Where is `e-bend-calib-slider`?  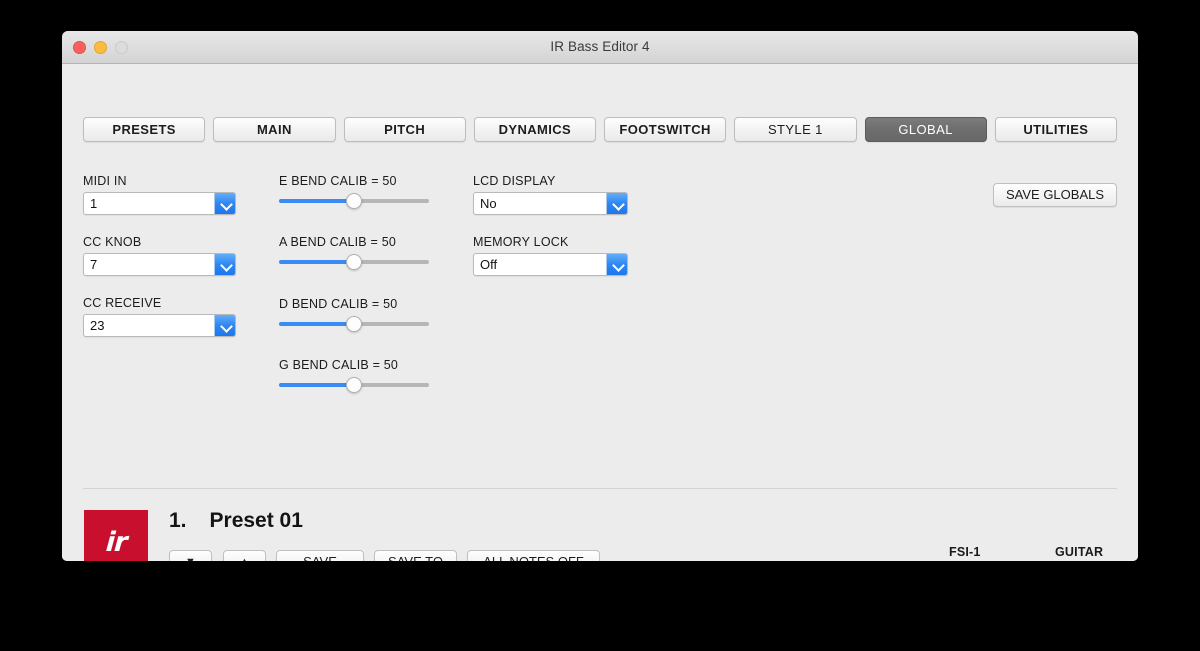 e-bend-calib-slider is located at coordinates (354, 201).